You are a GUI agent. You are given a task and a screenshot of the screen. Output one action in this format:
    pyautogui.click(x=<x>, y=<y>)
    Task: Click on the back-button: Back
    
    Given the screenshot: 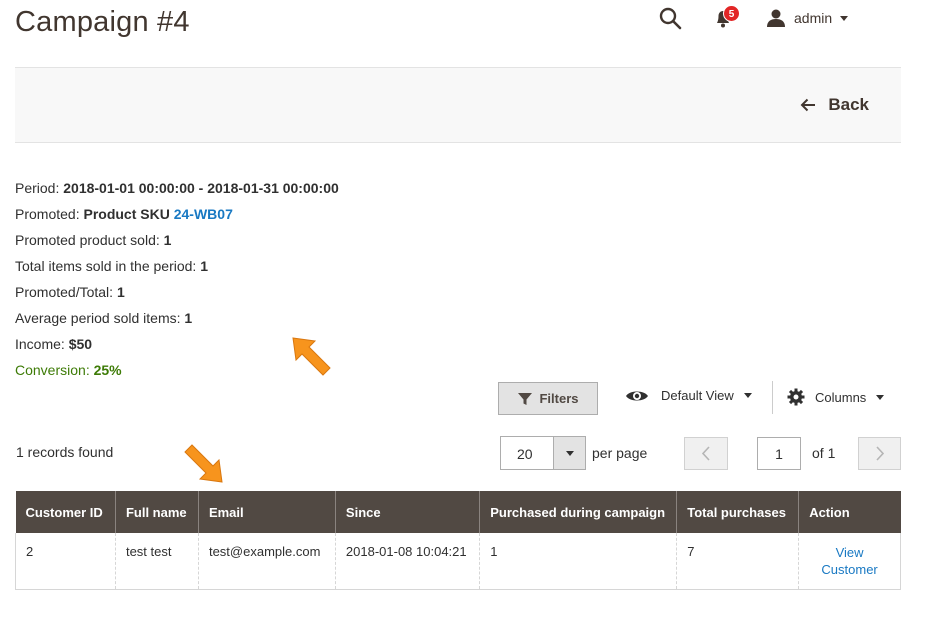 What is the action you would take?
    pyautogui.click(x=834, y=105)
    